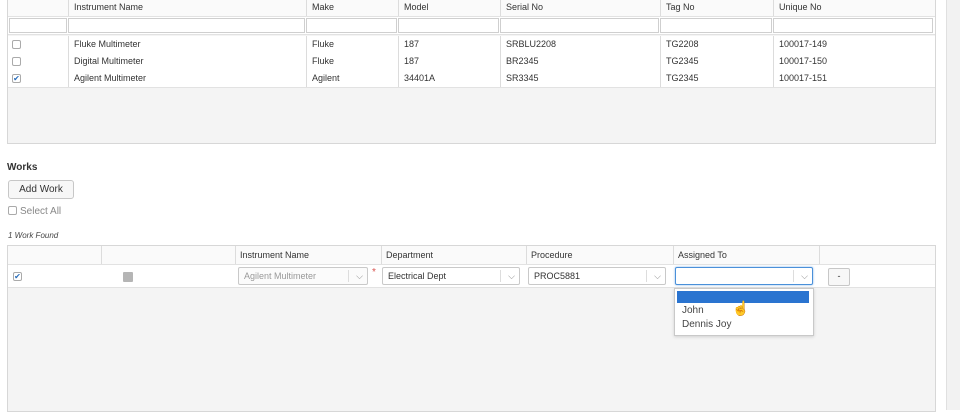 This screenshot has width=960, height=412. Describe the element at coordinates (953, 205) in the screenshot. I see `right-scrollbar-area` at that location.